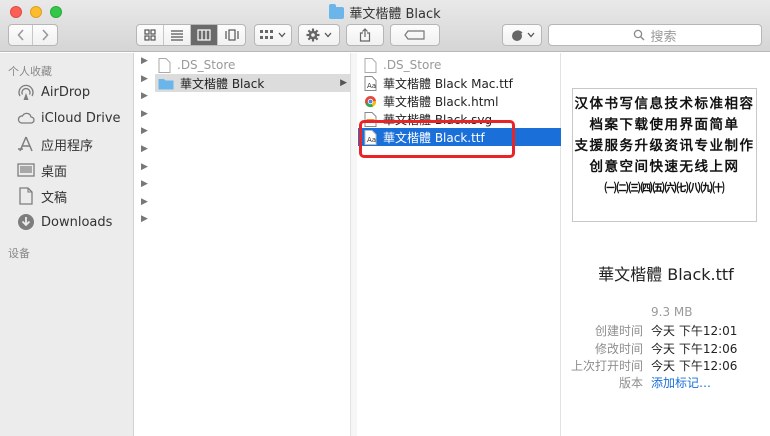  I want to click on font-file-icon: Aa, so click(370, 83).